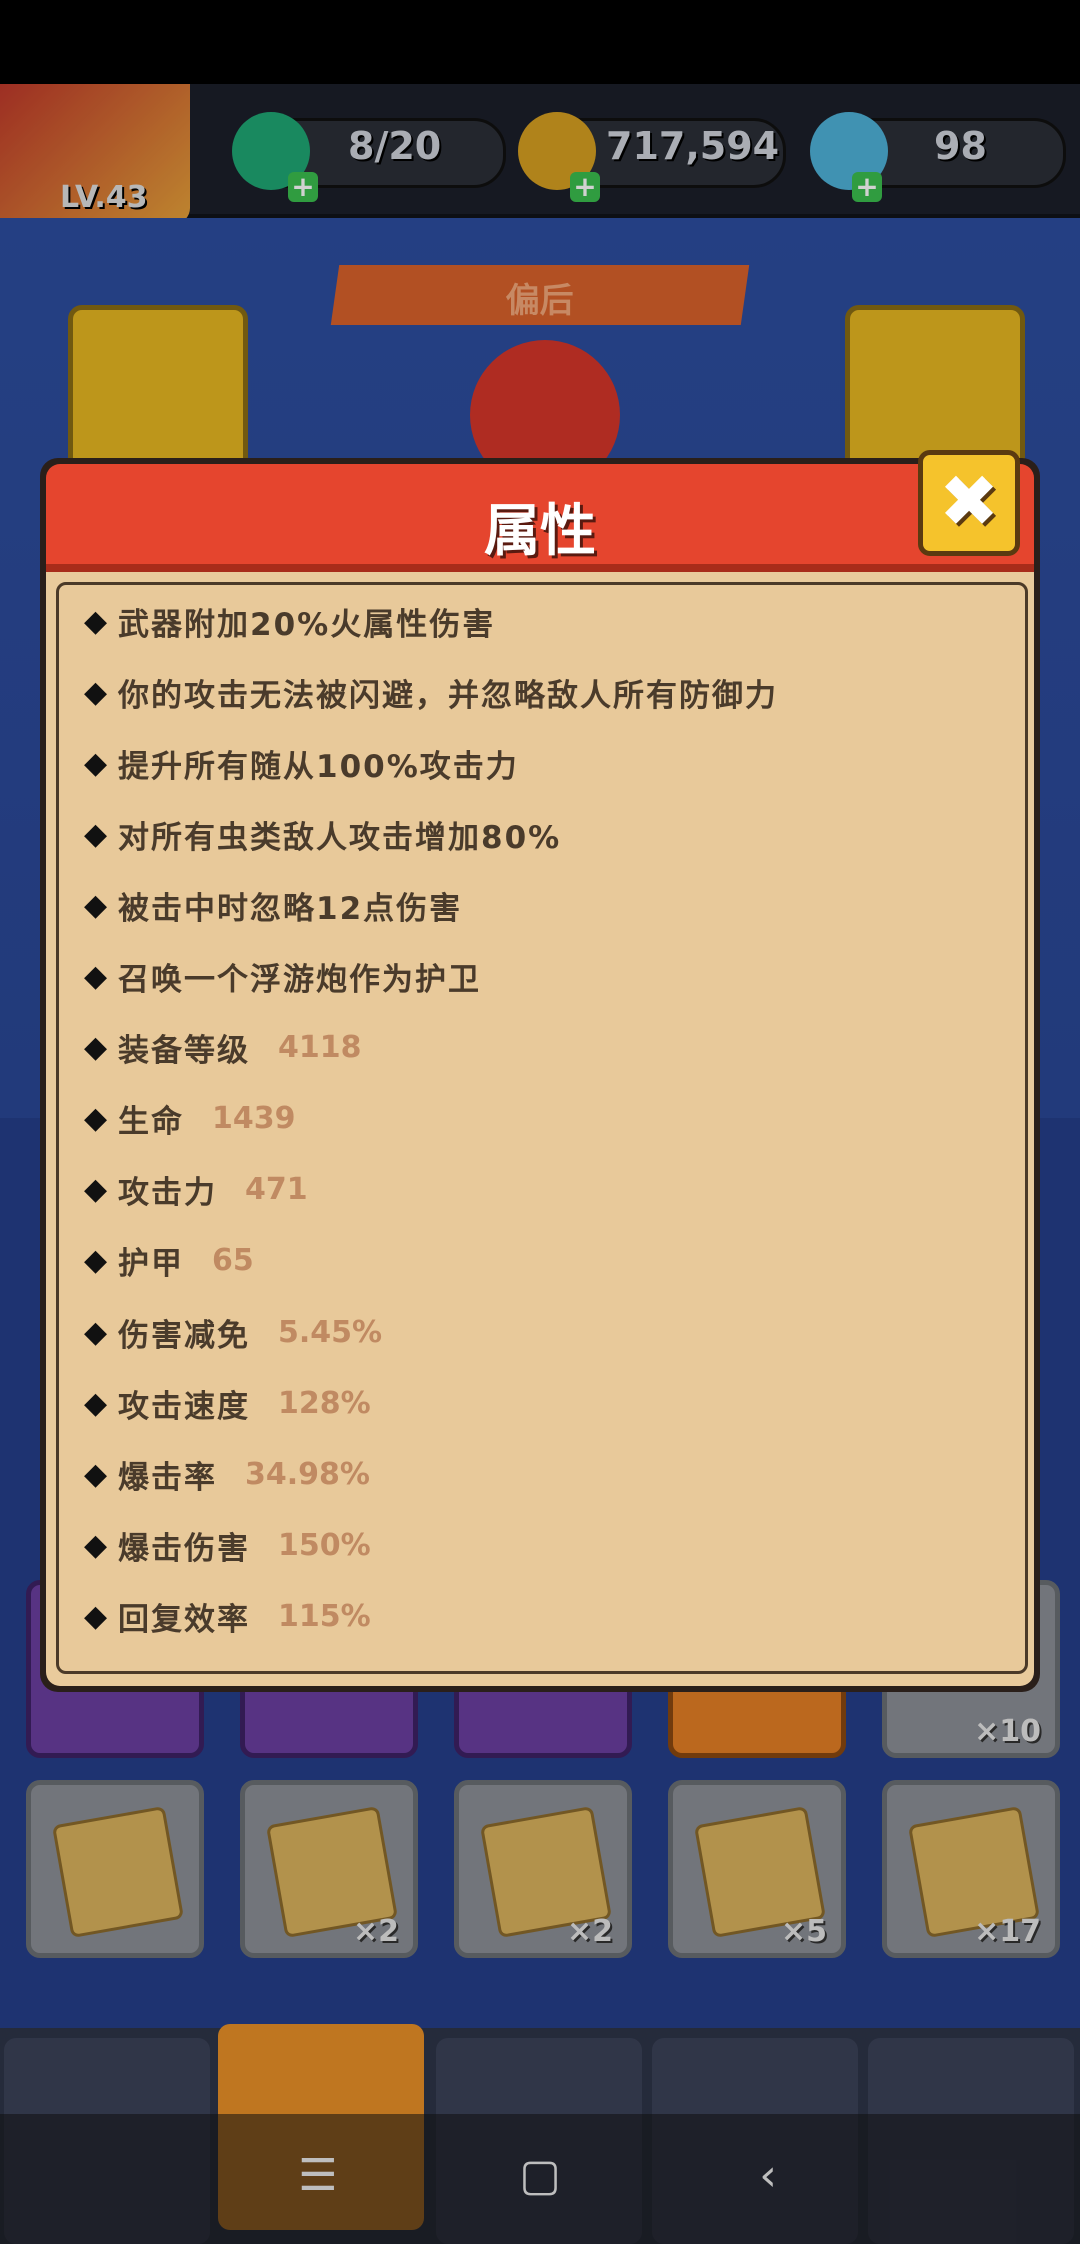 The image size is (1080, 2244). I want to click on attribute-label: 爆击伤害, so click(184, 1548).